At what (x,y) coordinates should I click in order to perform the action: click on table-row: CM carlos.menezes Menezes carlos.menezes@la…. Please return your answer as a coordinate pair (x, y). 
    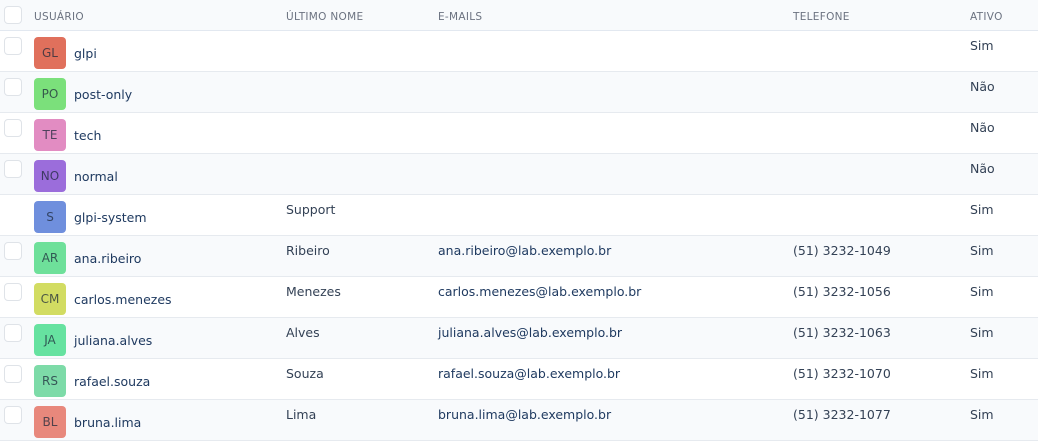
    Looking at the image, I should click on (519, 297).